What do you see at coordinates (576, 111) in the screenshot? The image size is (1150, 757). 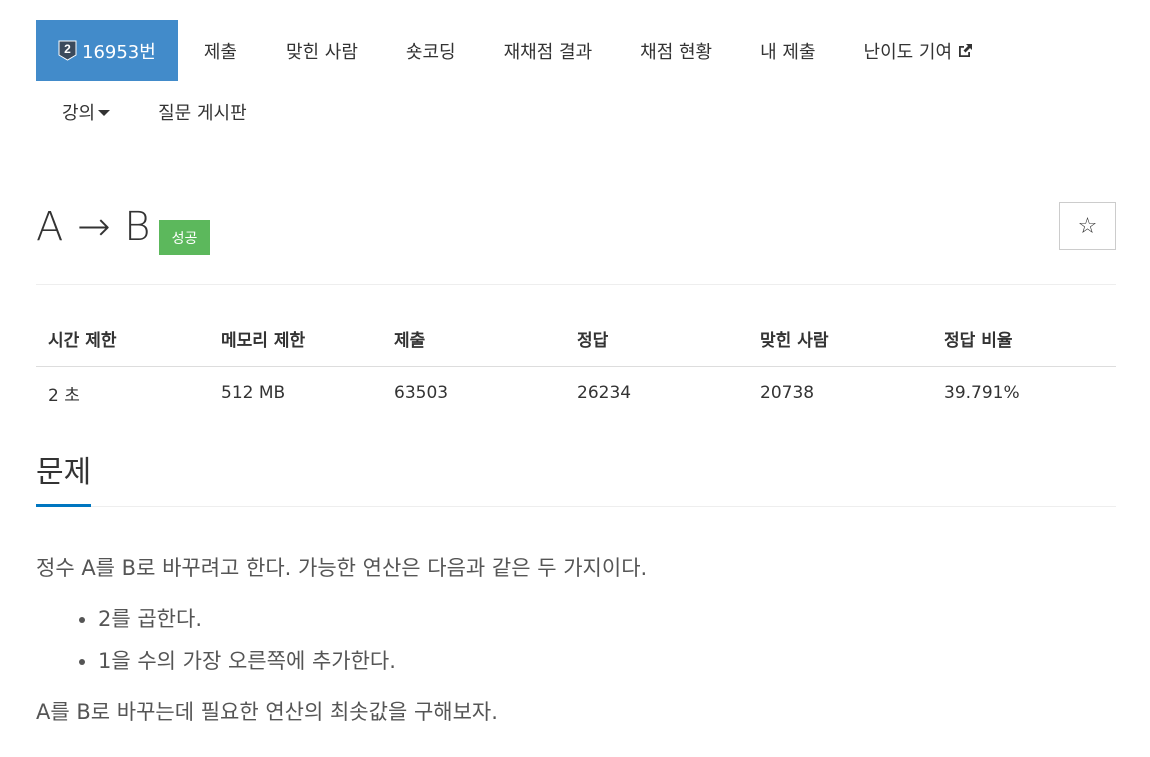 I see `nav-row-2: 강의 질문 게시판` at bounding box center [576, 111].